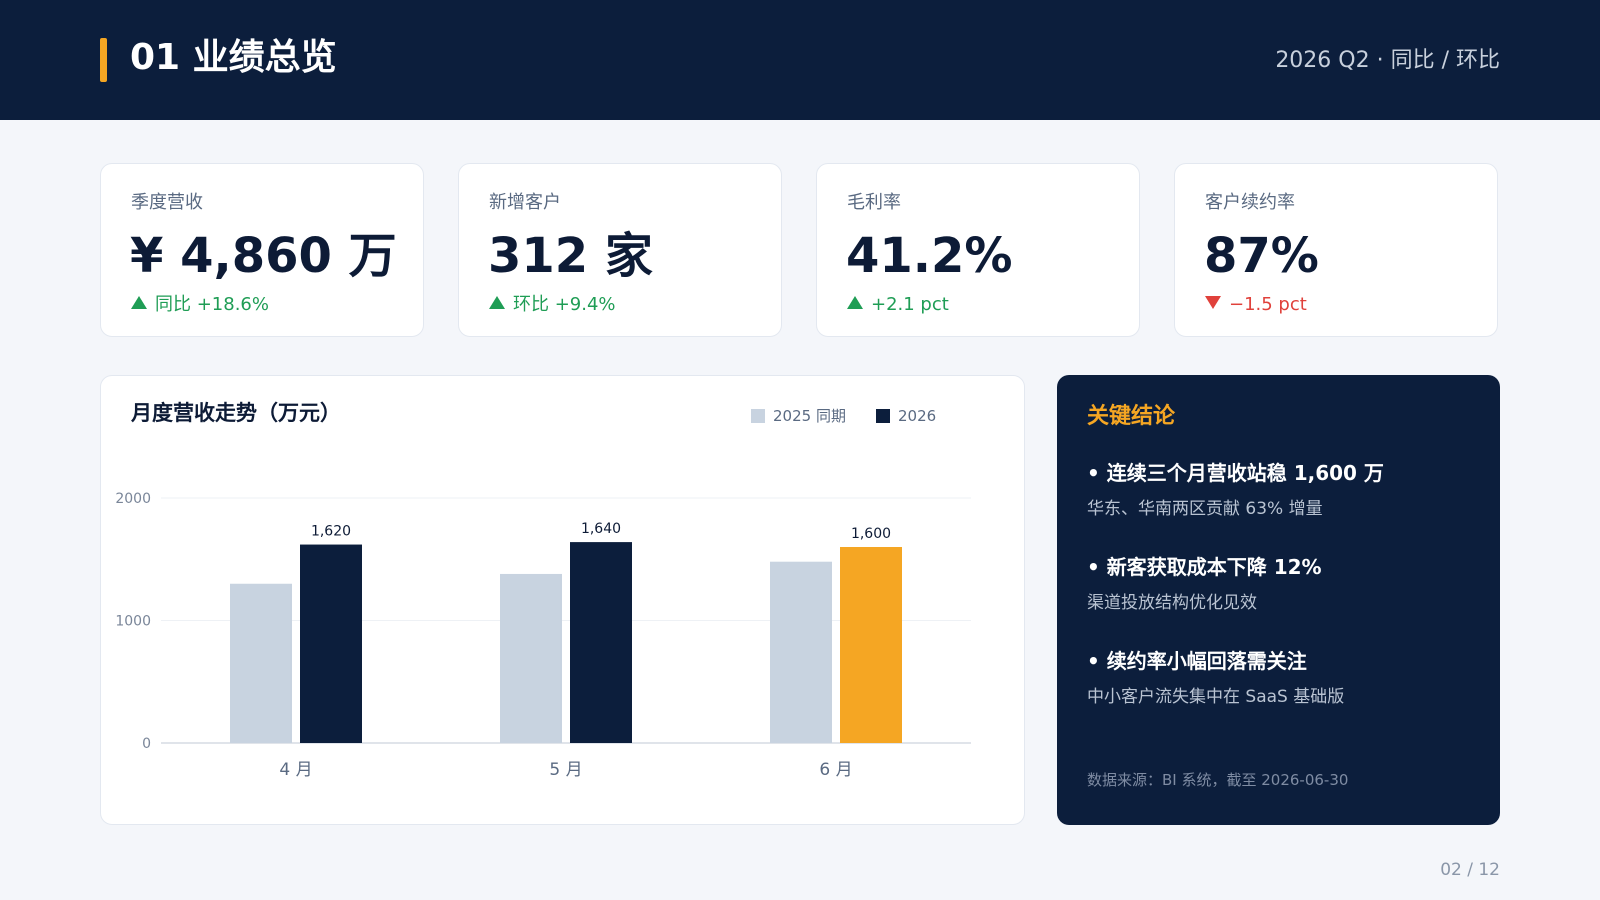 The height and width of the screenshot is (900, 1600). I want to click on page-number: 02 / 12, so click(1470, 870).